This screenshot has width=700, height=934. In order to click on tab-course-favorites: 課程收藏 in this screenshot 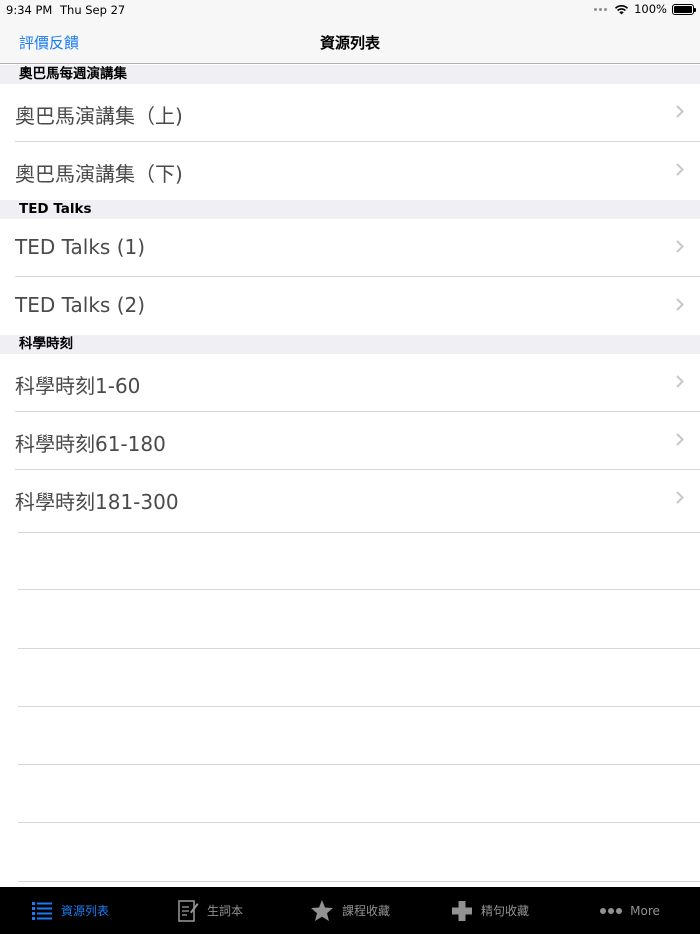, I will do `click(350, 910)`.